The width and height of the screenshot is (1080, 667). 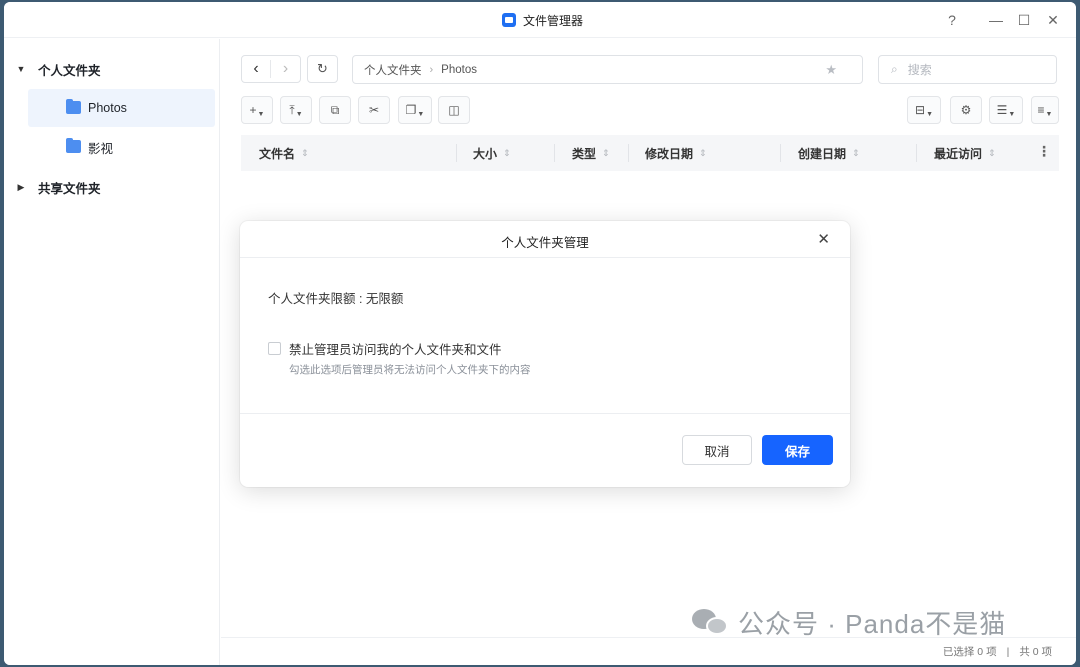 I want to click on gear-icon: ⚙, so click(x=966, y=110).